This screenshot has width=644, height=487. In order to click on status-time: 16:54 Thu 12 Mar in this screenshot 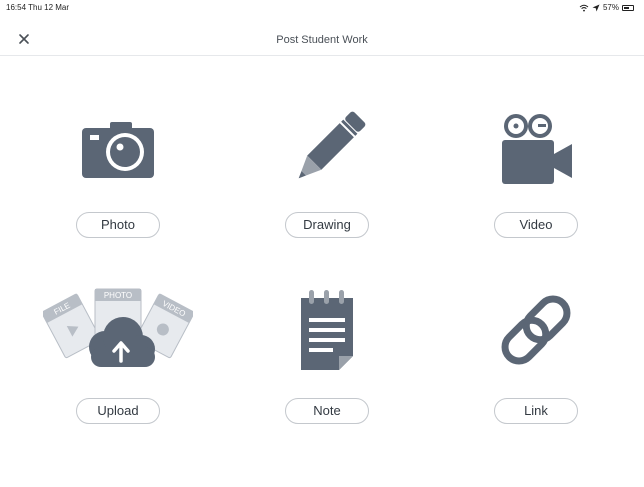, I will do `click(37, 7)`.